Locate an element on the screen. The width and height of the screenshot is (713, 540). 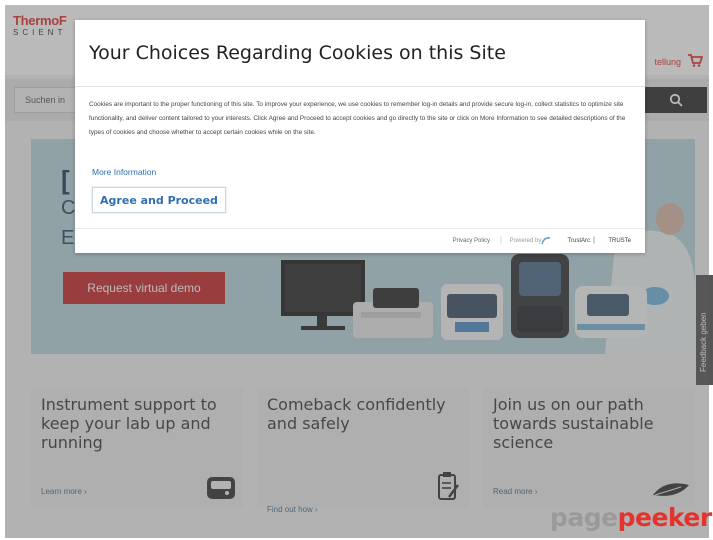
modal-divider is located at coordinates (360, 86).